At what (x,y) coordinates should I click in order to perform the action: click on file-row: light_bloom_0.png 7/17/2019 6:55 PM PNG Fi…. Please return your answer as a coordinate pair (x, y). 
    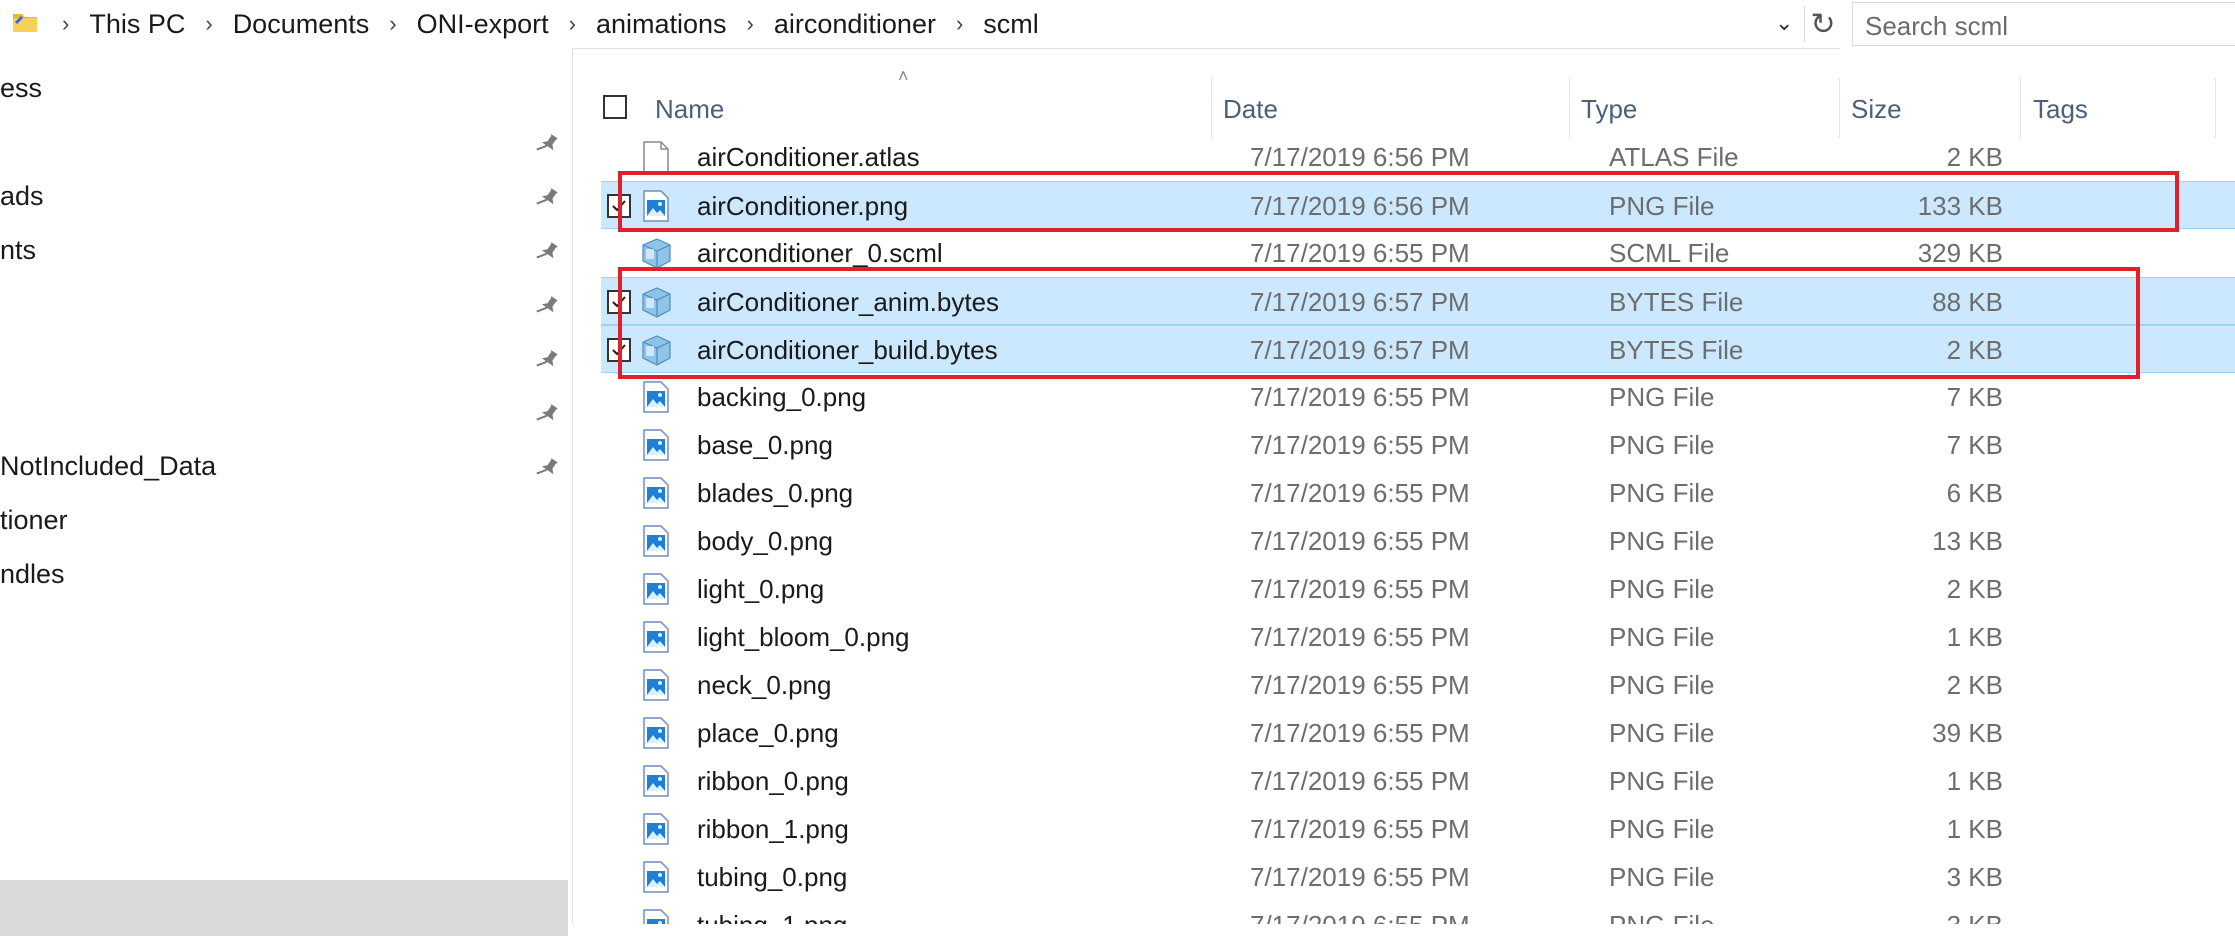
    Looking at the image, I should click on (1418, 637).